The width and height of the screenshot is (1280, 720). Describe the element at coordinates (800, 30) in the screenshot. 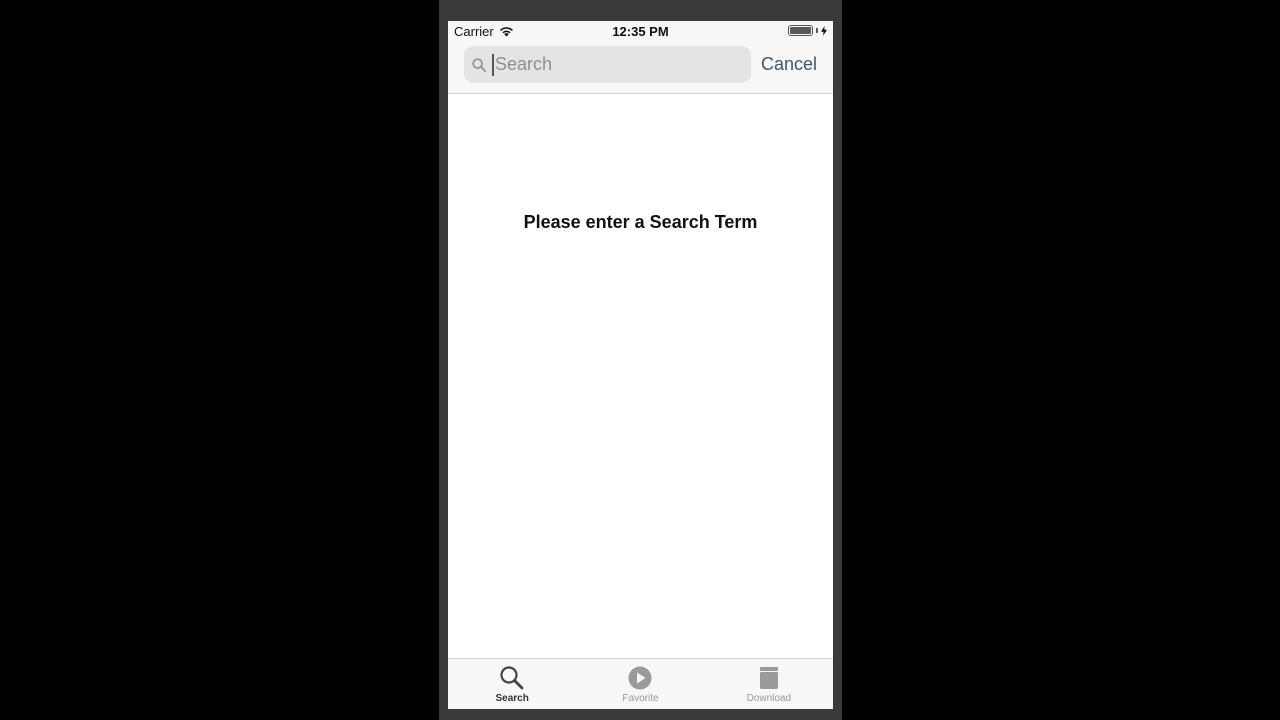

I see `battery-icon` at that location.